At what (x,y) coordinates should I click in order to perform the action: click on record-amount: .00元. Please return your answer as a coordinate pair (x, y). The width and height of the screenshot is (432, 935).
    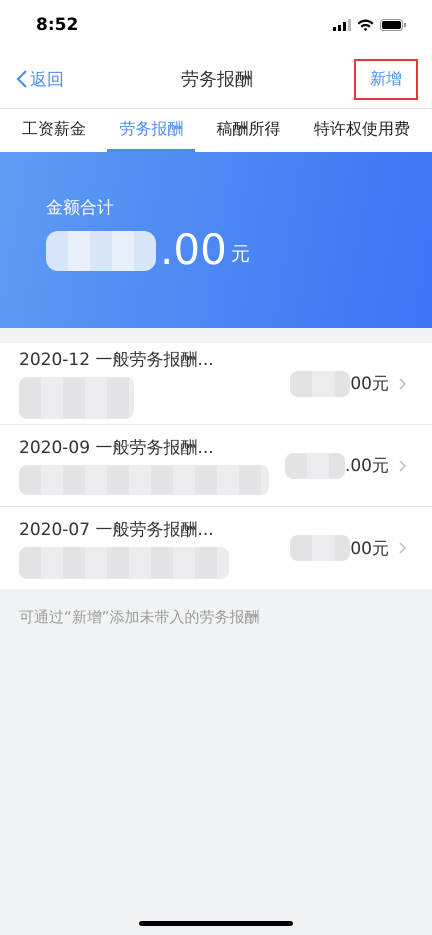
    Looking at the image, I should click on (366, 466).